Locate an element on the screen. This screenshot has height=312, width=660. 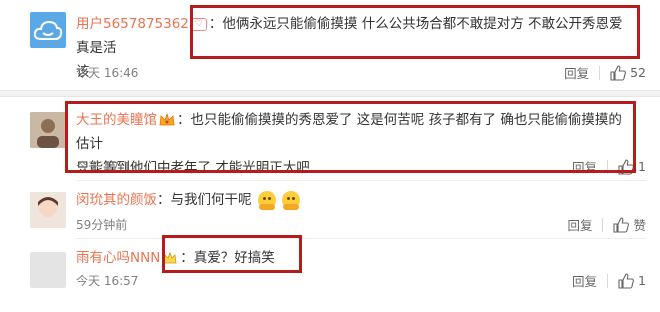
like-count: 52 is located at coordinates (638, 72).